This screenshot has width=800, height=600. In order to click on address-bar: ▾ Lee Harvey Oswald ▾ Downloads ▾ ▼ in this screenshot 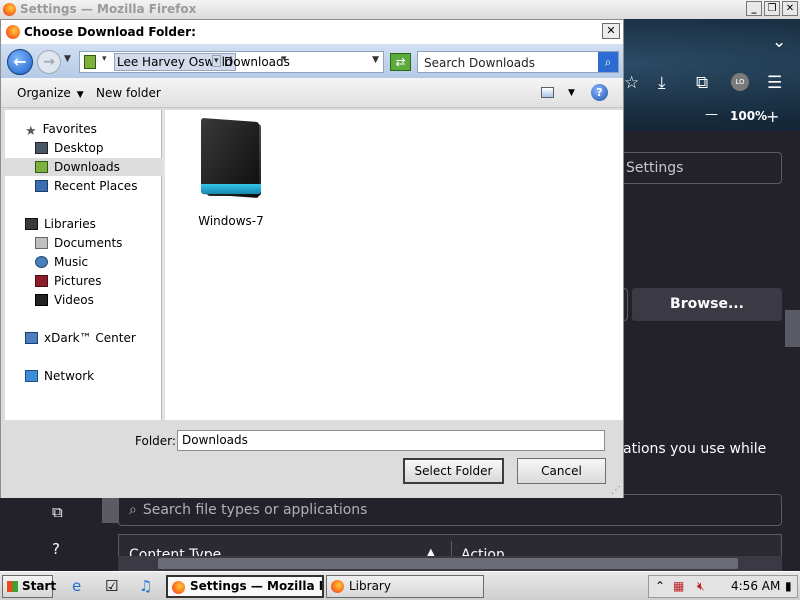, I will do `click(231, 62)`.